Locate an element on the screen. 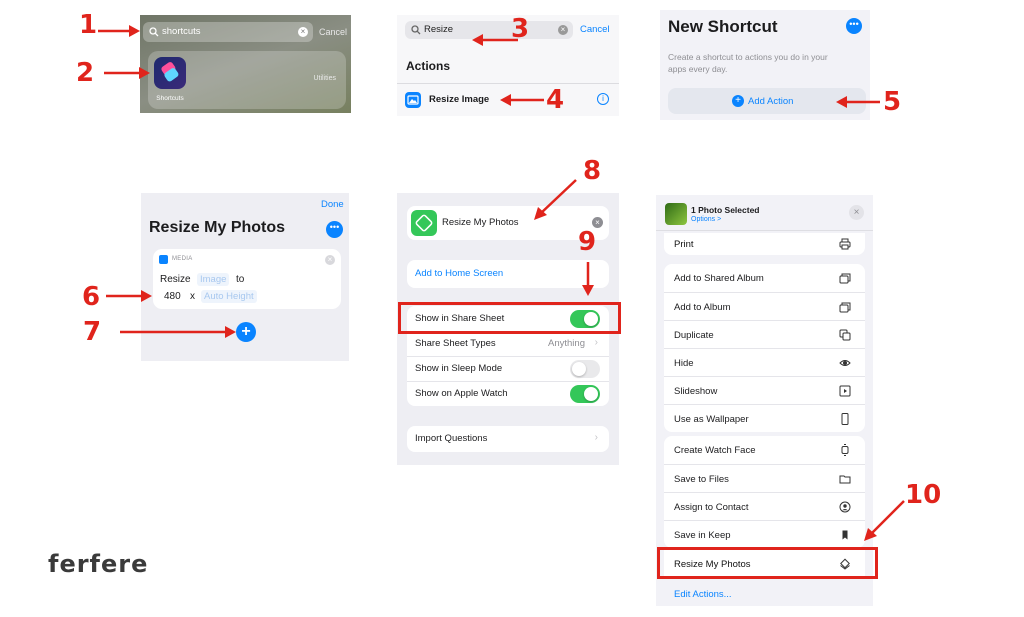 This screenshot has width=1024, height=617. contact-icon is located at coordinates (845, 507).